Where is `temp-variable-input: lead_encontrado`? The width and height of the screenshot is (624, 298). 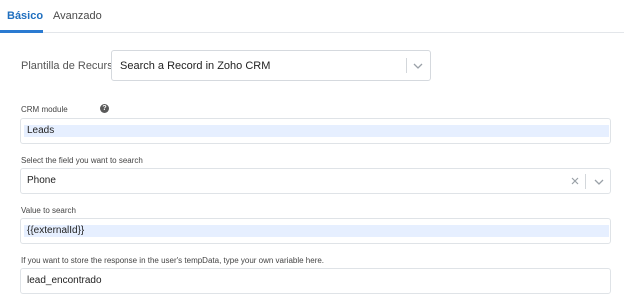
temp-variable-input: lead_encontrado is located at coordinates (315, 281).